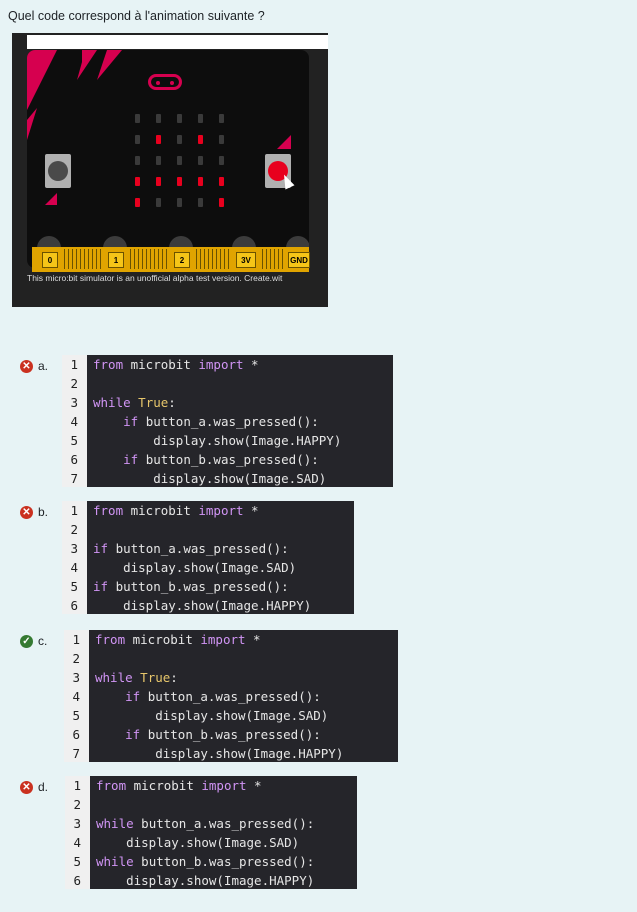  I want to click on code-text: while button_b.was_pressed():, so click(205, 861).